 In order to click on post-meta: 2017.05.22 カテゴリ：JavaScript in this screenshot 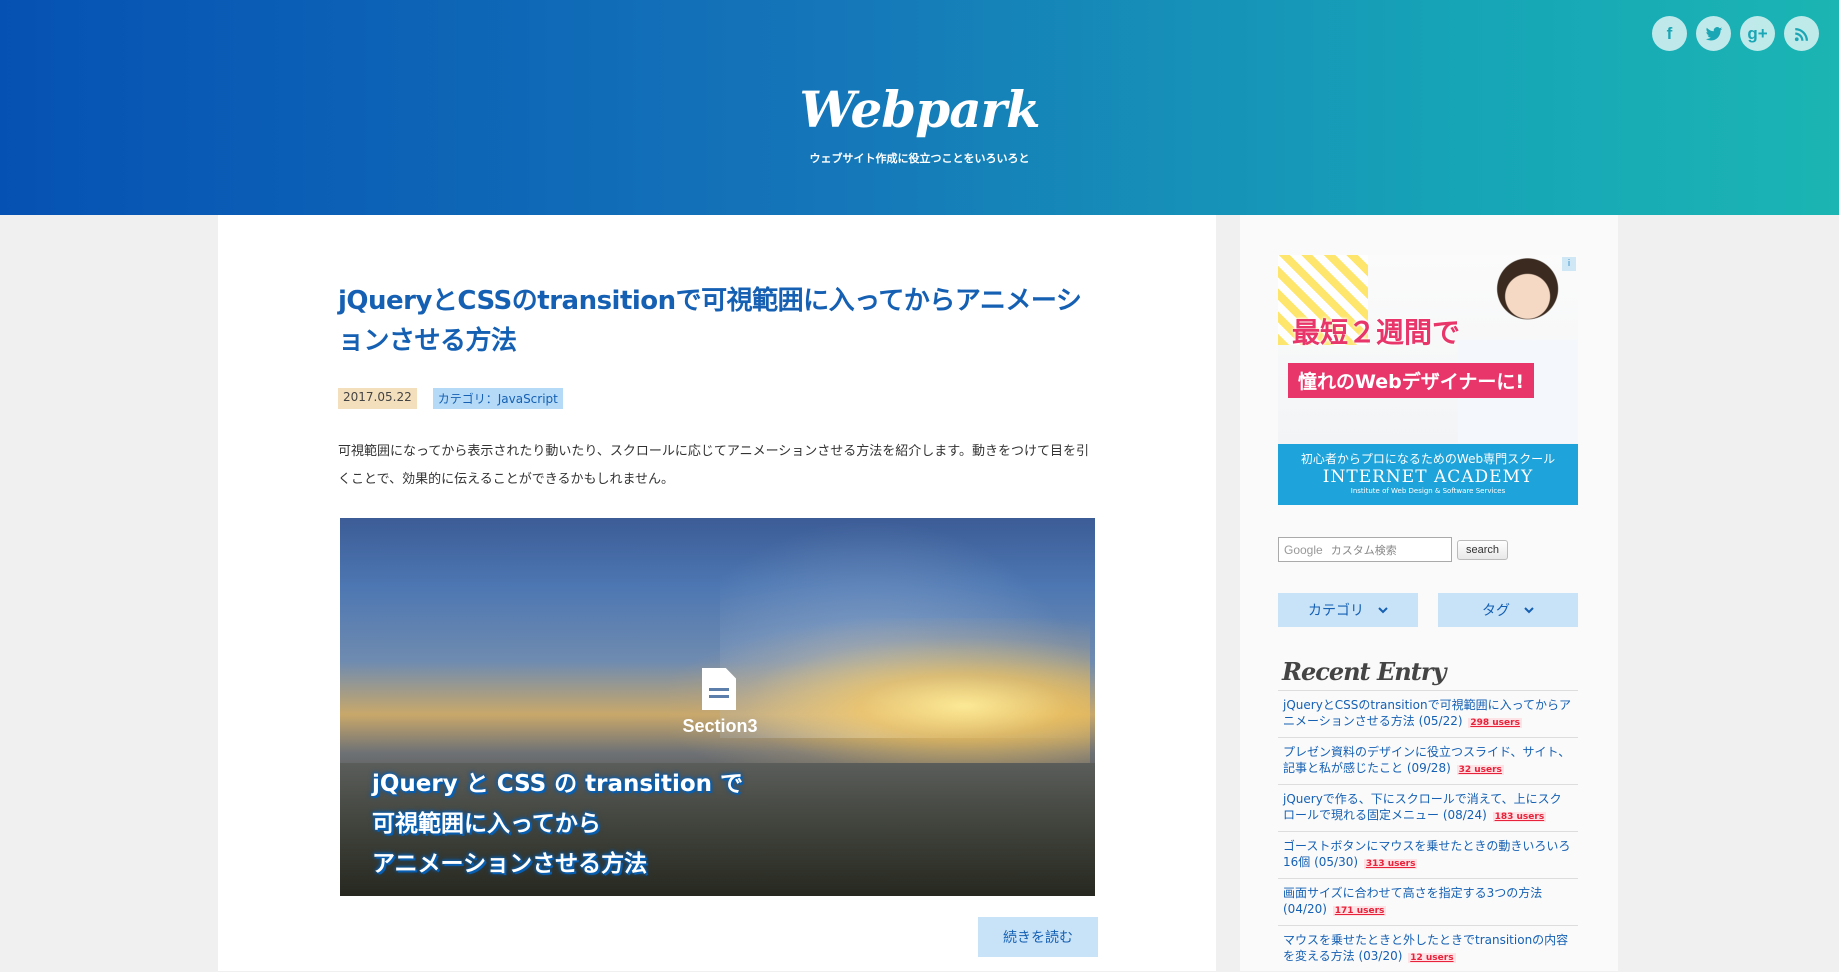, I will do `click(450, 398)`.